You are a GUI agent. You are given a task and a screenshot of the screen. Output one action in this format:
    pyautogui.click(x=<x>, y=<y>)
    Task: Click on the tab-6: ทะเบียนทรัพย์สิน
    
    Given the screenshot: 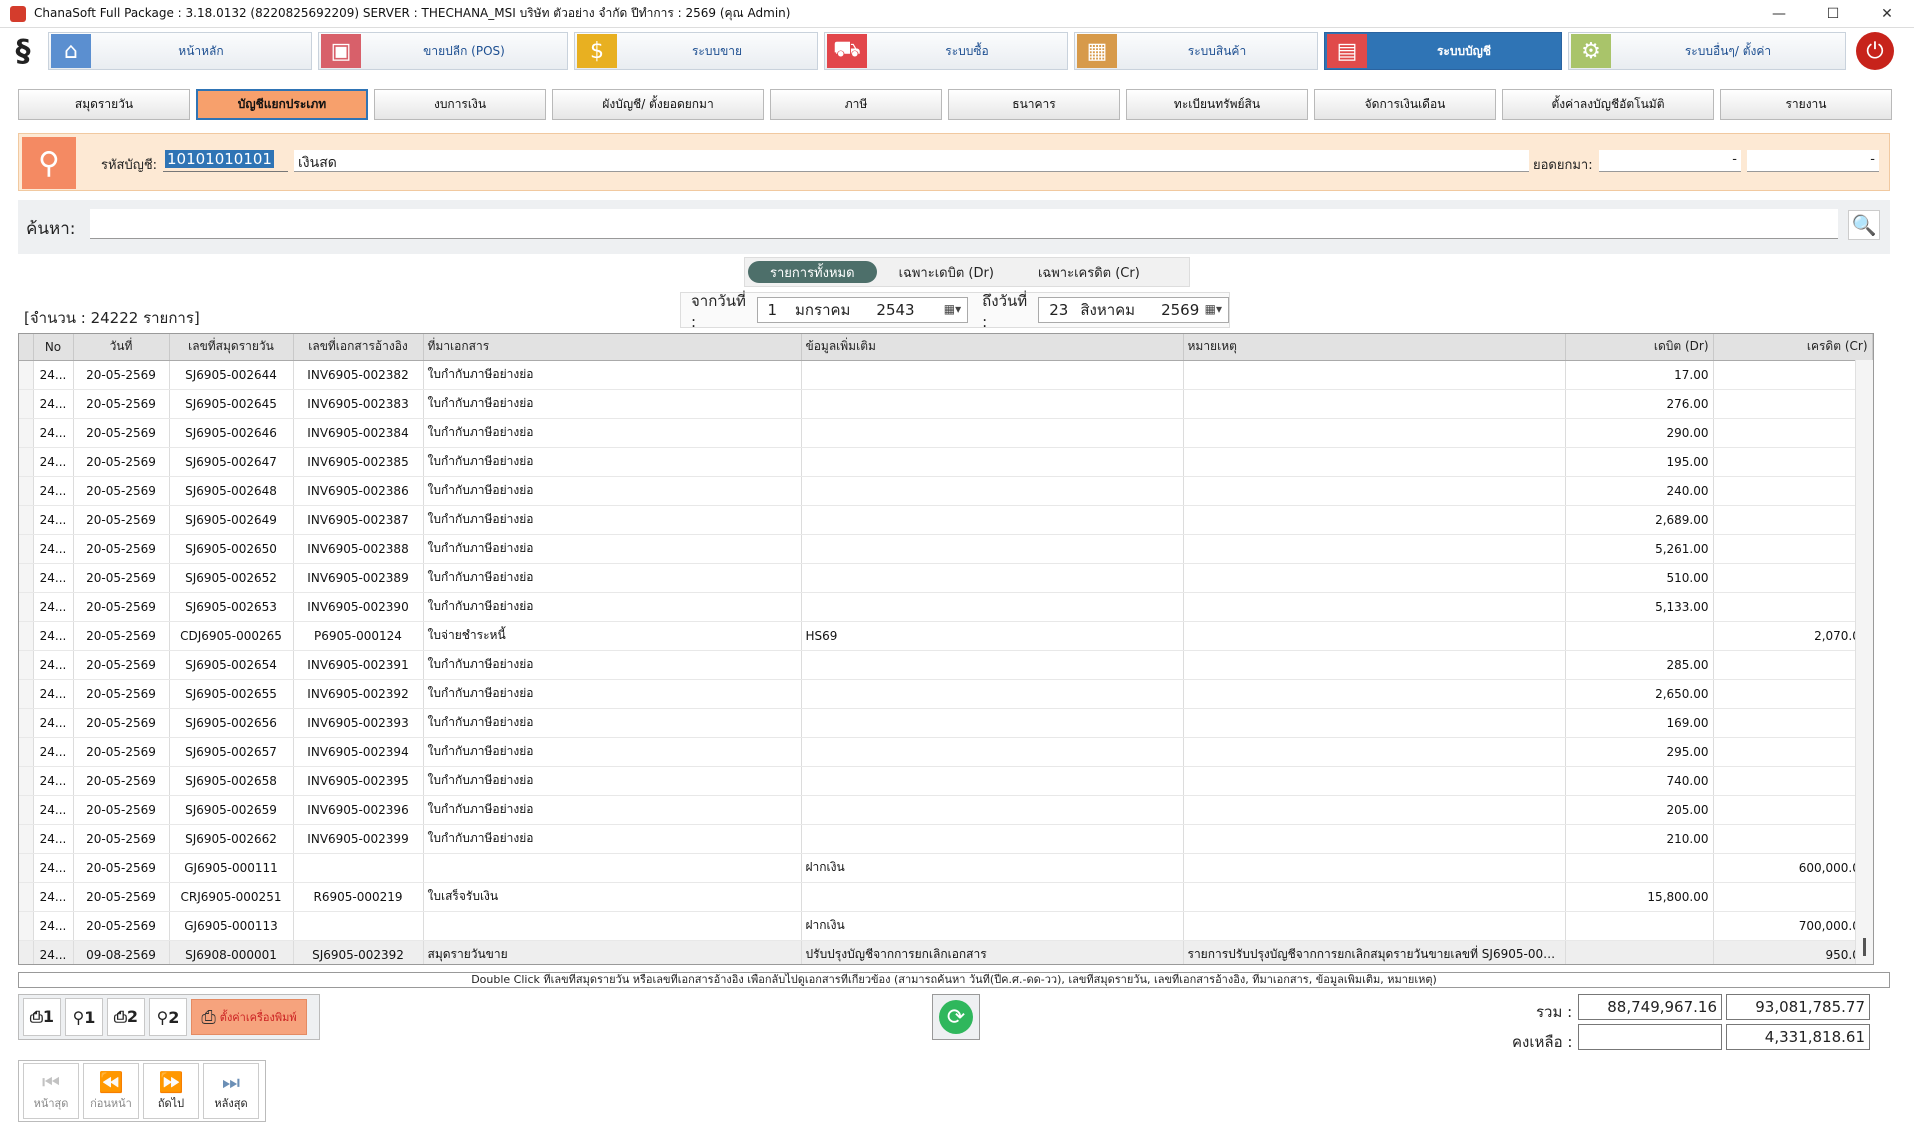 What is the action you would take?
    pyautogui.click(x=1217, y=104)
    